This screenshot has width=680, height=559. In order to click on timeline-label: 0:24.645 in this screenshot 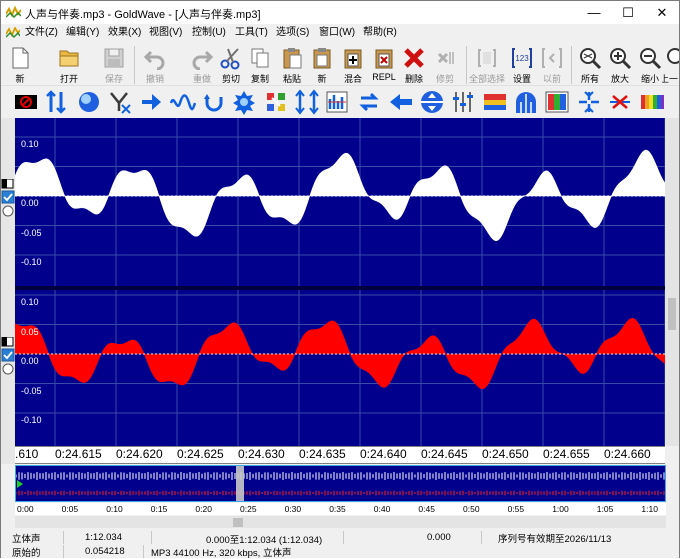, I will do `click(444, 454)`.